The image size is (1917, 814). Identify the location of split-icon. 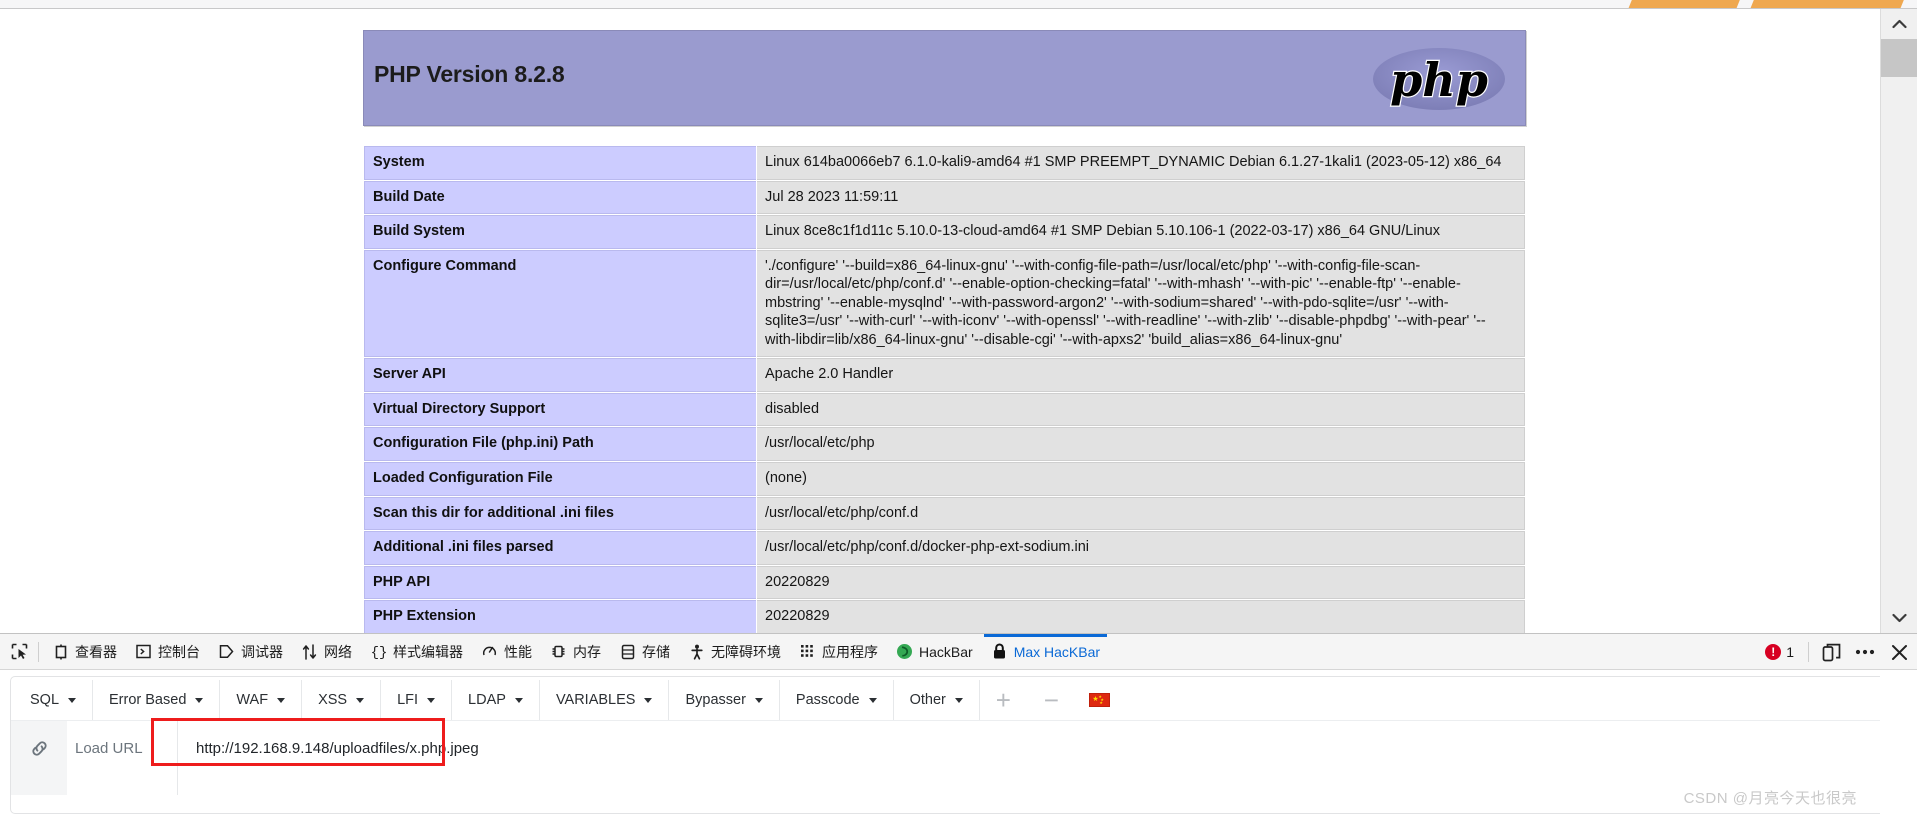
(39, 785).